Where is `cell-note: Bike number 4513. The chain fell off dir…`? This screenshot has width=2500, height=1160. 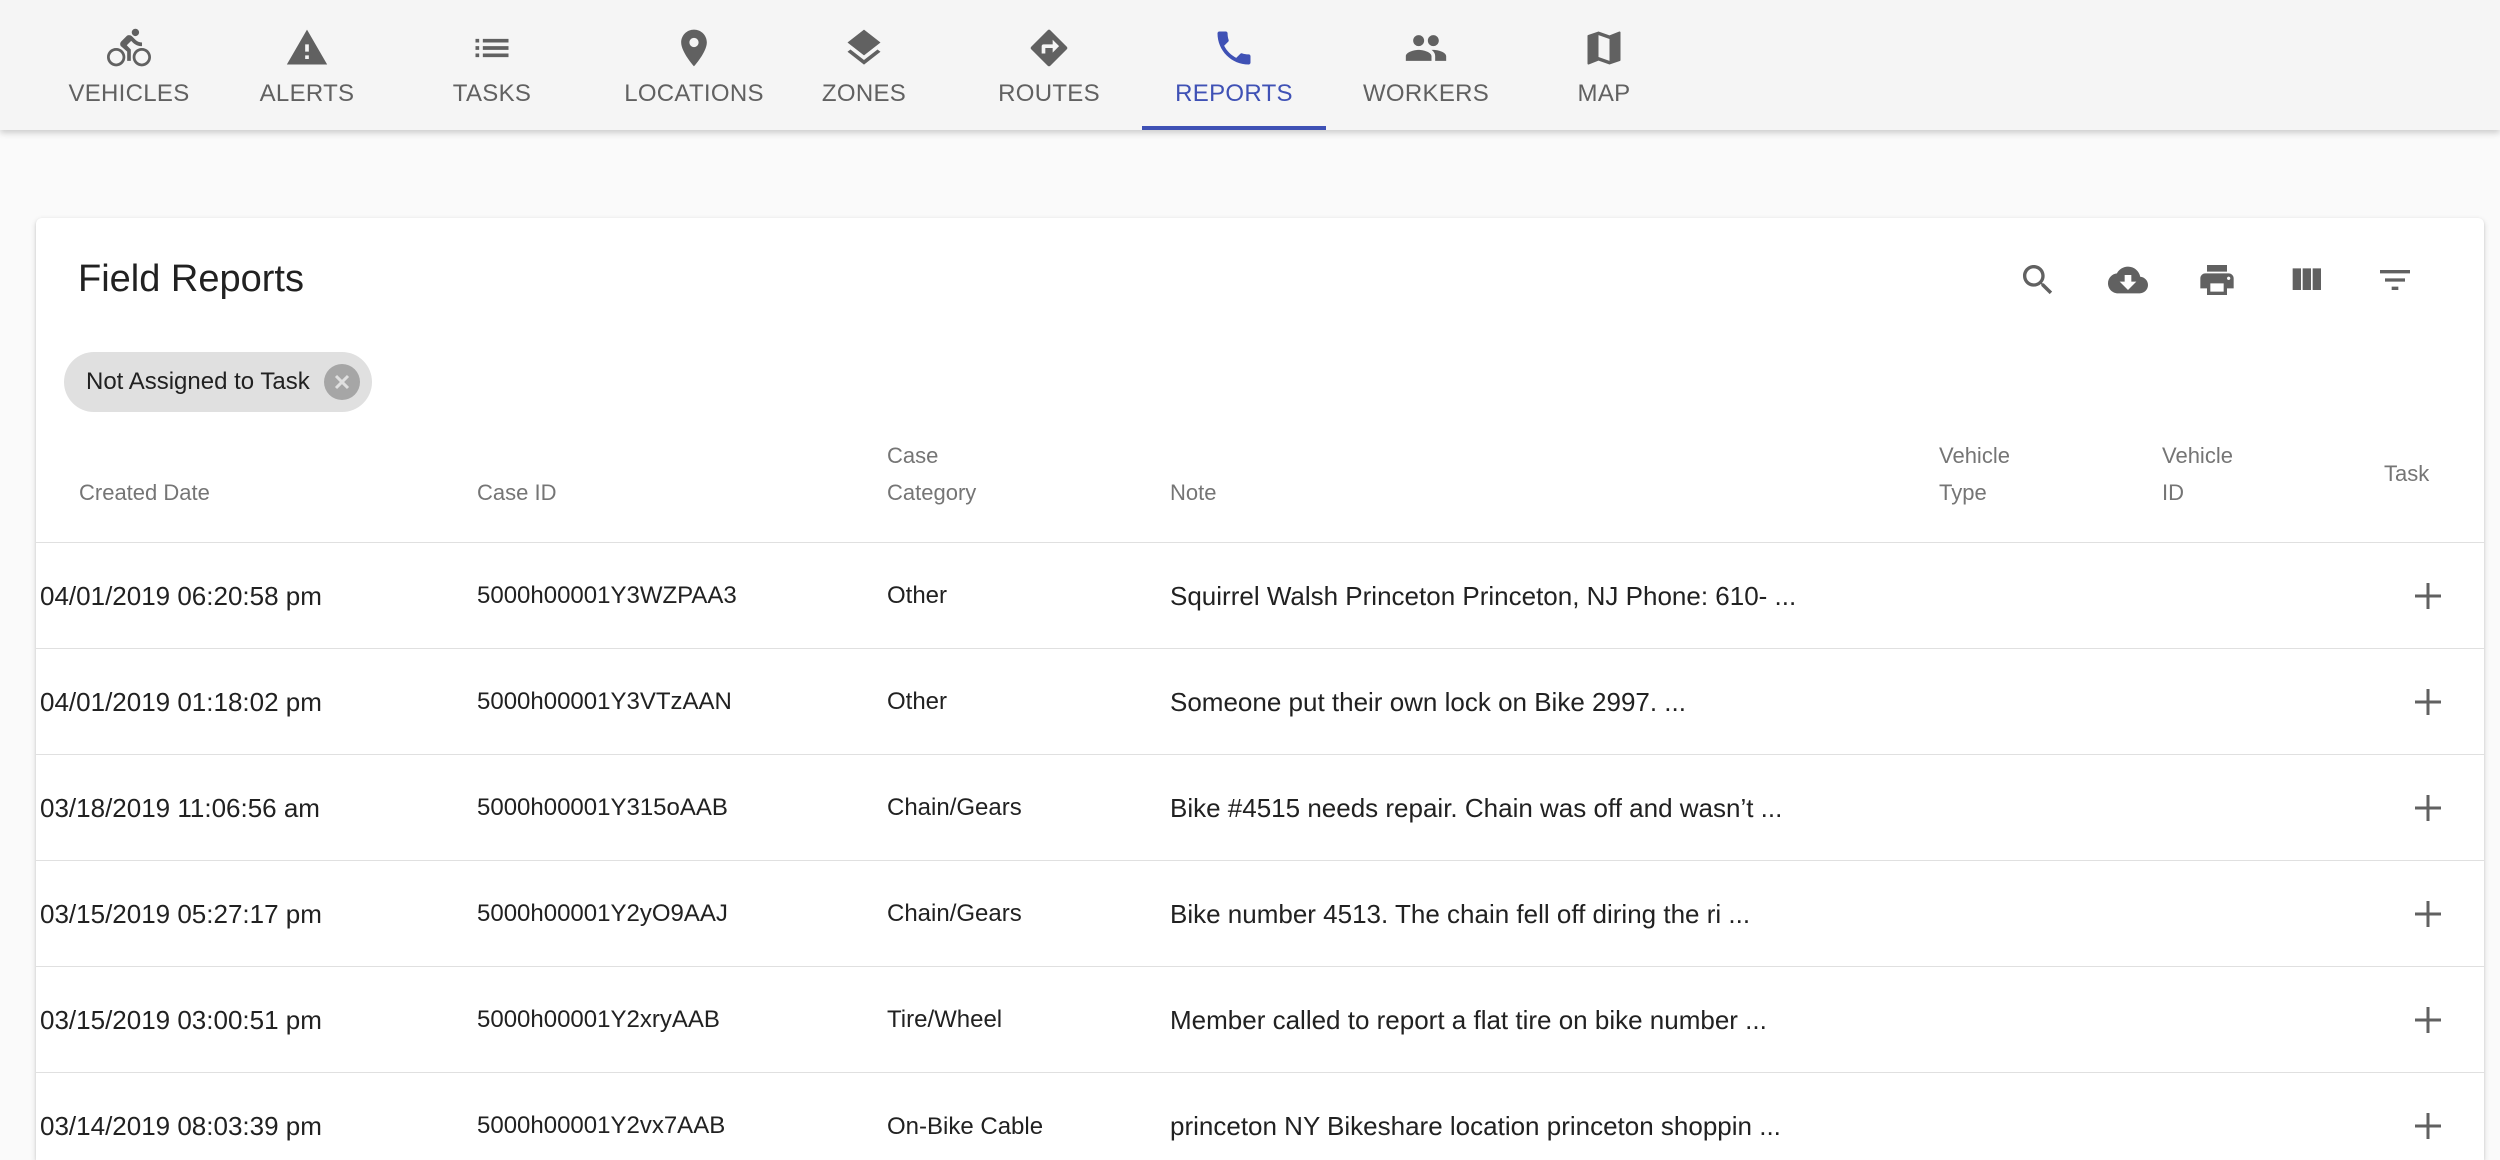 cell-note: Bike number 4513. The chain fell off dir… is located at coordinates (1460, 913).